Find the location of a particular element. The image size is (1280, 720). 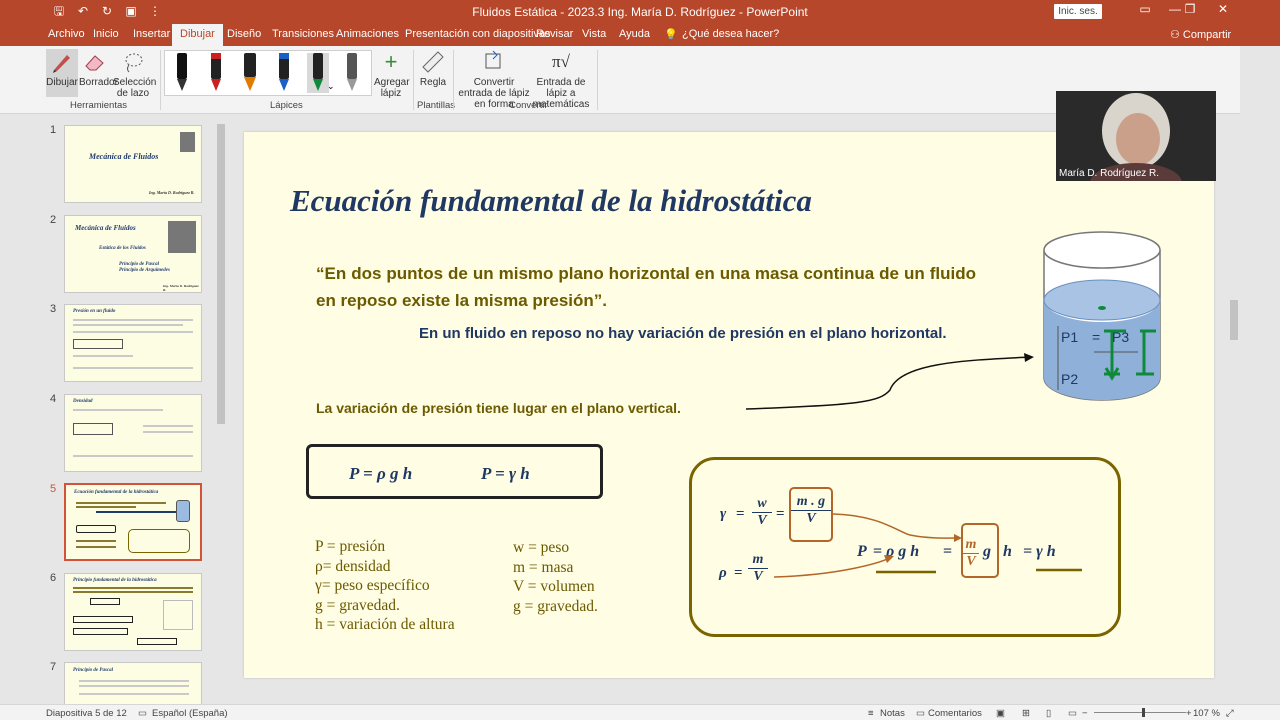

slide-scrollbar is located at coordinates (1234, 411).